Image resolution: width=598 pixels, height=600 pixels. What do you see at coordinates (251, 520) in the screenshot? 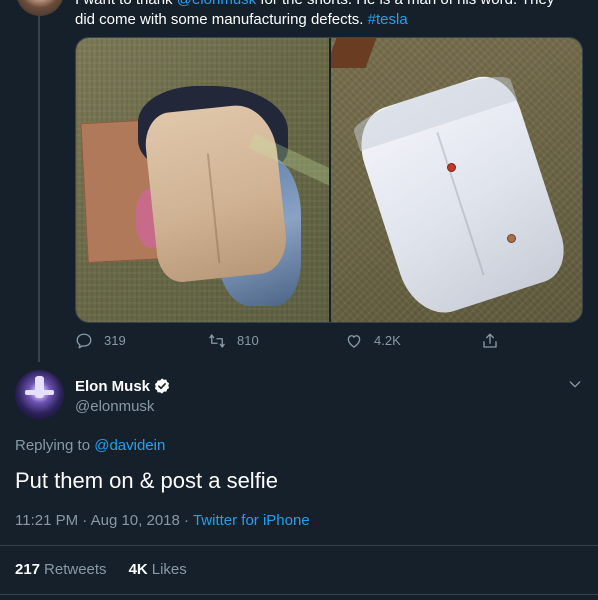
I see `tweet-source-link: Twitter for iPhone` at bounding box center [251, 520].